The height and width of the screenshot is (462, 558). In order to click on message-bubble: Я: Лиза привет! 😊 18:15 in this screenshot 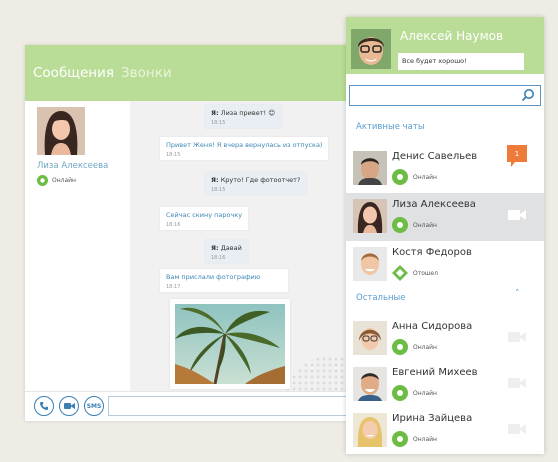, I will do `click(243, 116)`.